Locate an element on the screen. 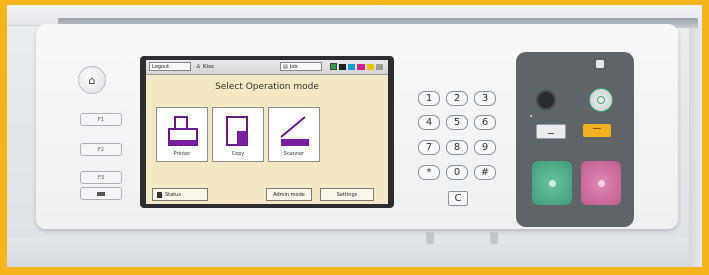  stop-button is located at coordinates (601, 183).